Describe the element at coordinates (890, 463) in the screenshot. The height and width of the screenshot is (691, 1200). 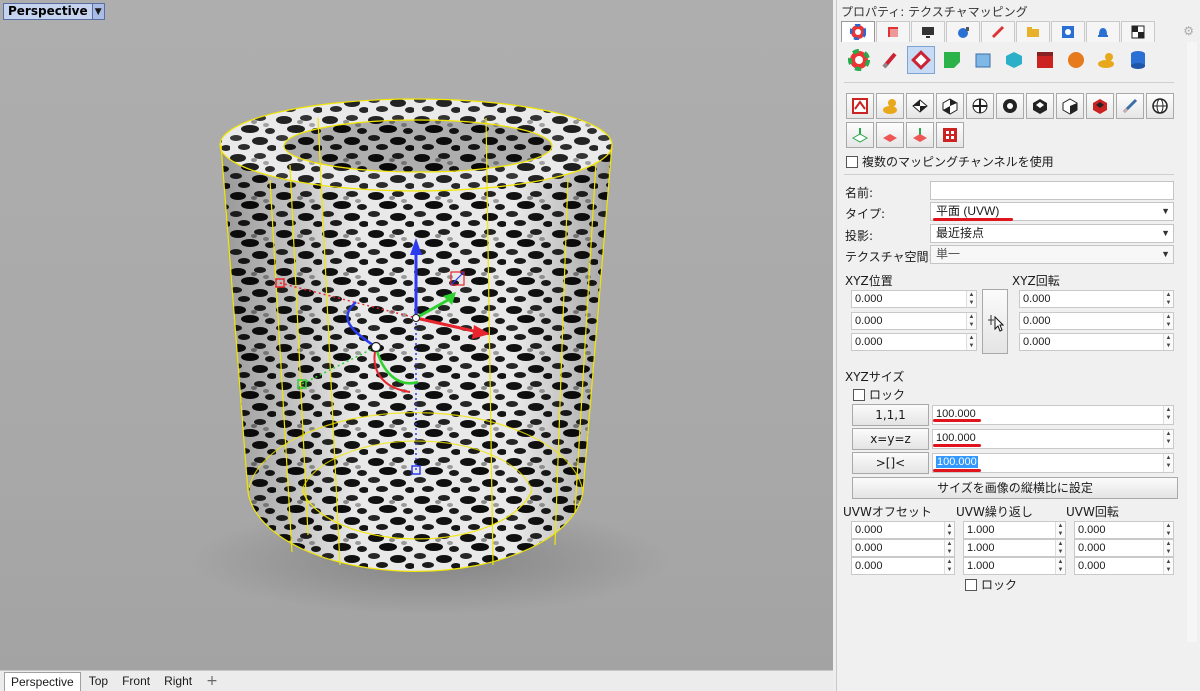
I see `size-fit-button: >[]<` at that location.